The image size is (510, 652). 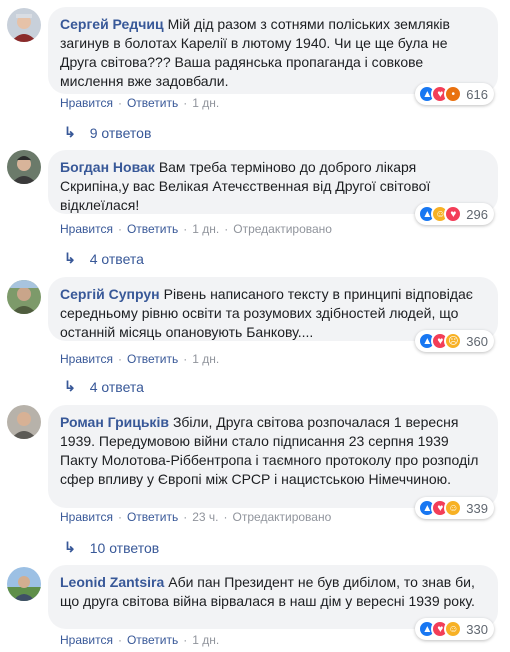 I want to click on view-replies: ↳ 9 ответов, so click(x=107, y=132).